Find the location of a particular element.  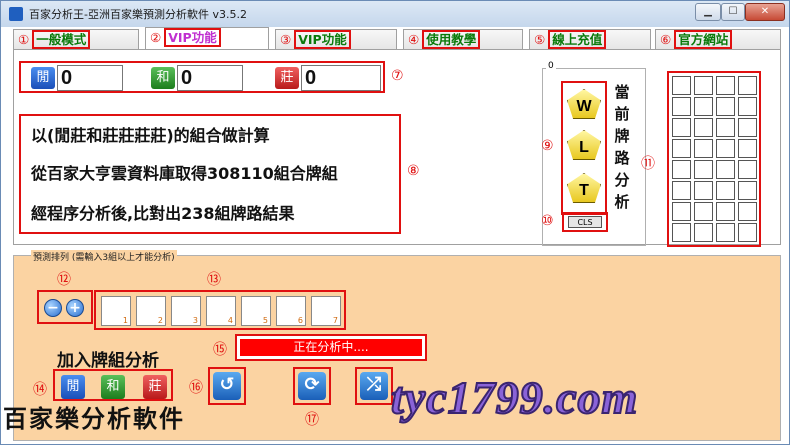

tab-online-recharge: ⑤ 線上充值 is located at coordinates (590, 40).